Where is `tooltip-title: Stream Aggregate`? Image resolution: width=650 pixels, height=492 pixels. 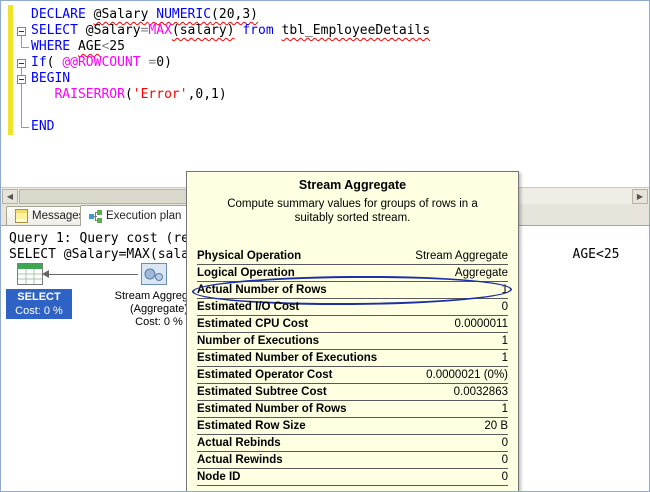 tooltip-title: Stream Aggregate is located at coordinates (352, 185).